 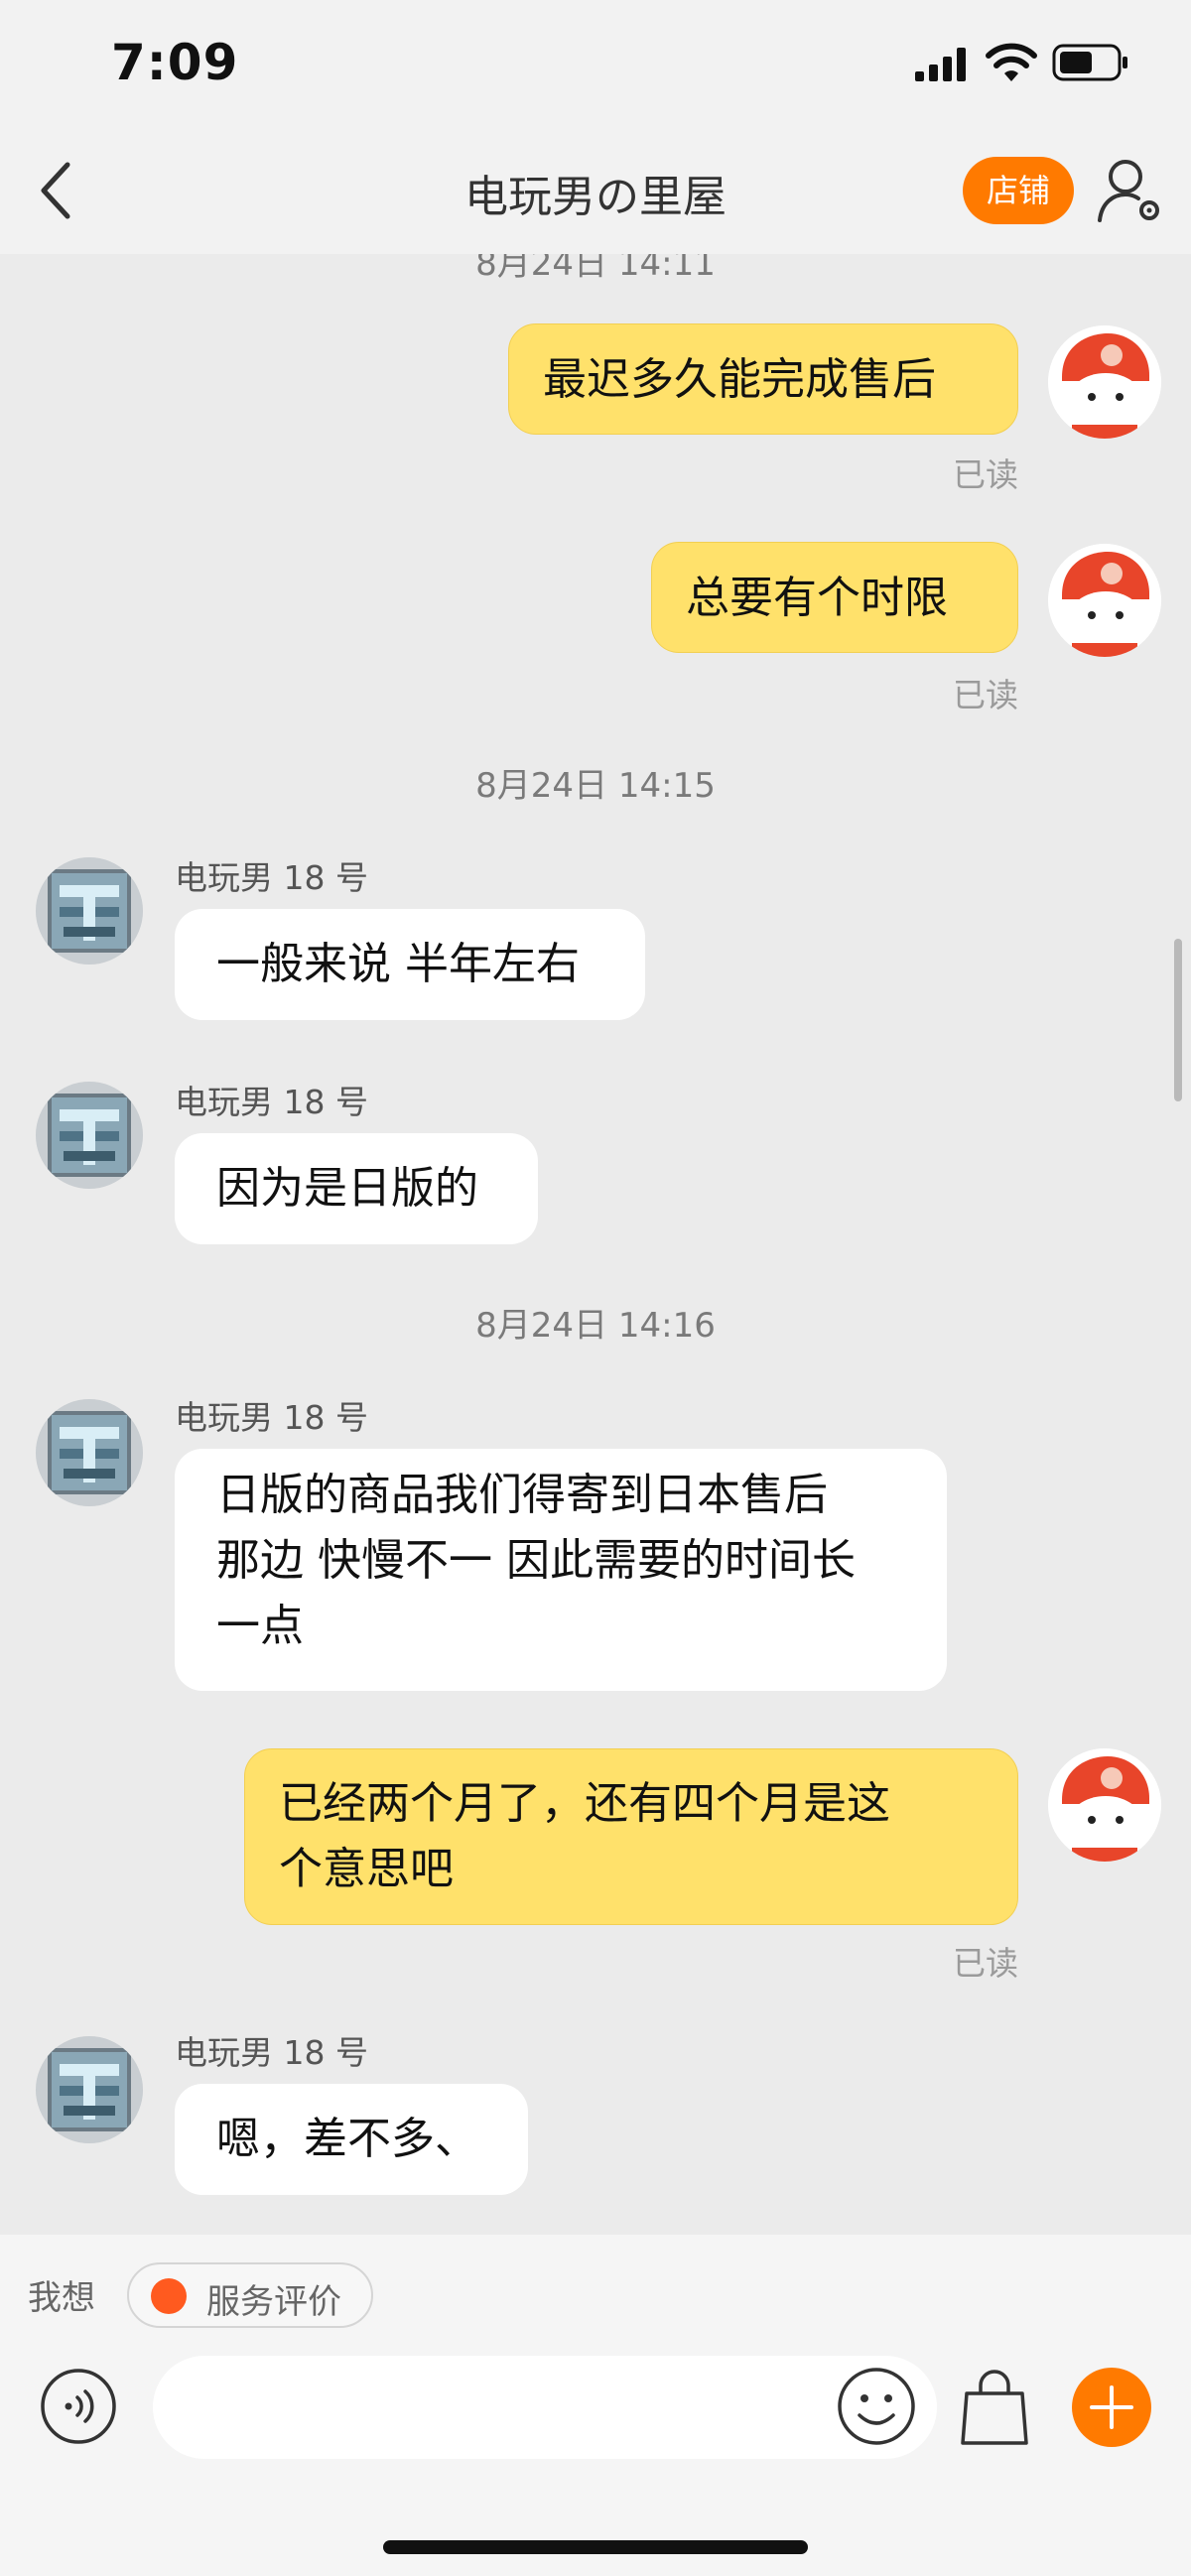 I want to click on my-message-bubble: 已经两个月了，还有四个月是这 个意思吧, so click(x=631, y=1837).